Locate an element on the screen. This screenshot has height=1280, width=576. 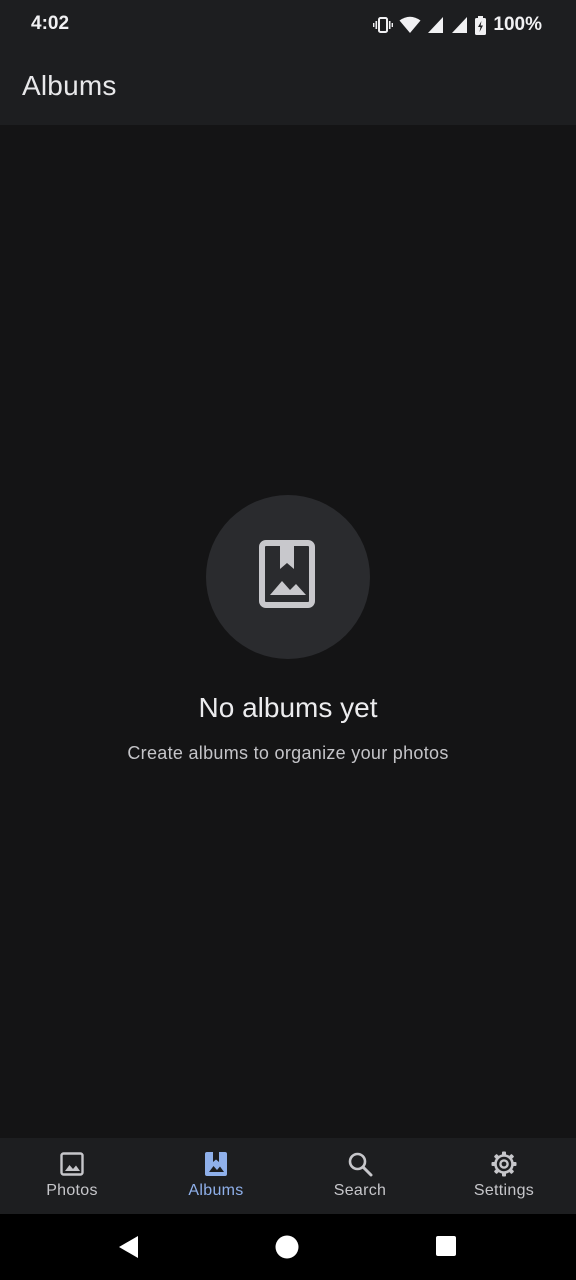
system-navigation-bar is located at coordinates (288, 1247).